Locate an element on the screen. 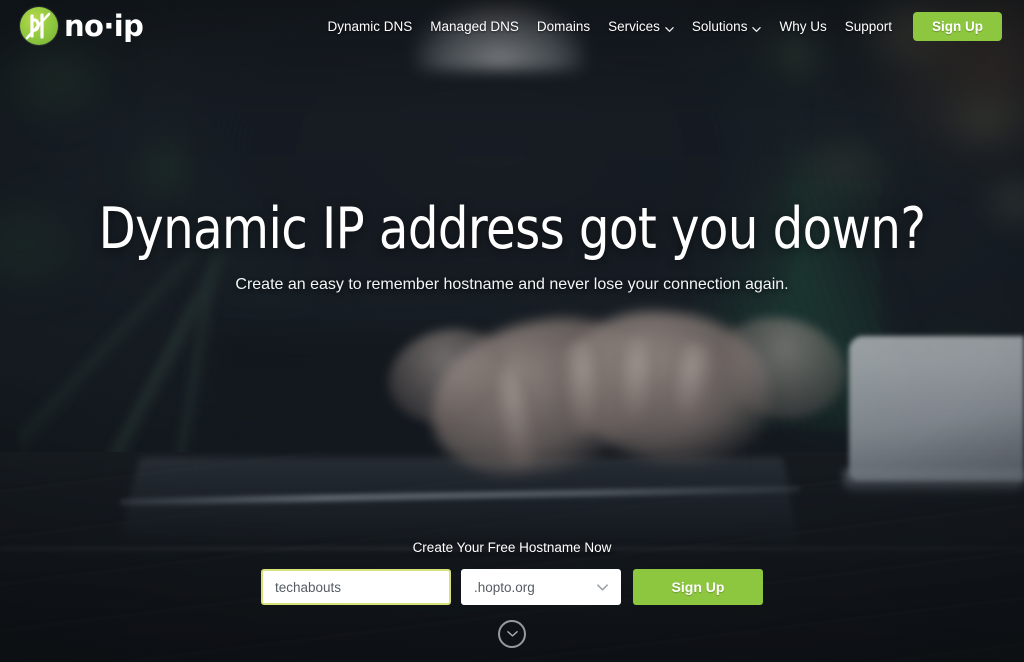  nav-label: Why Us is located at coordinates (803, 26).